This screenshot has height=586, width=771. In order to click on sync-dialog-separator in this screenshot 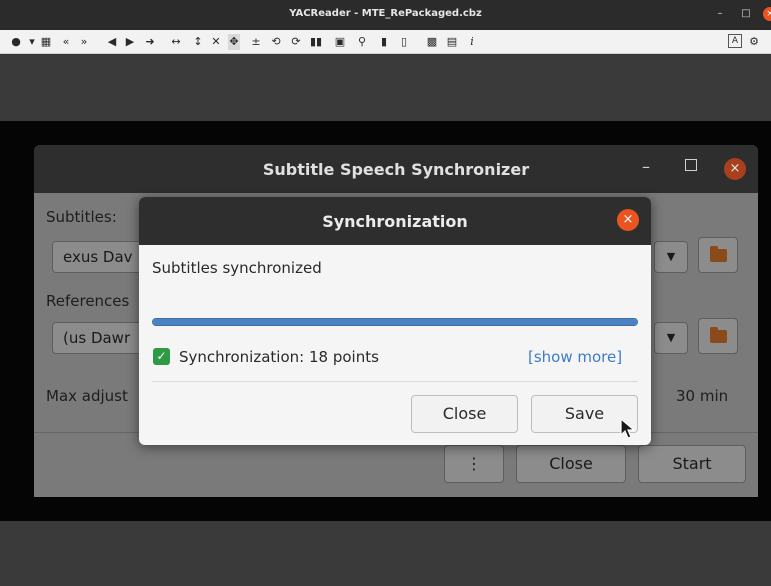, I will do `click(395, 381)`.